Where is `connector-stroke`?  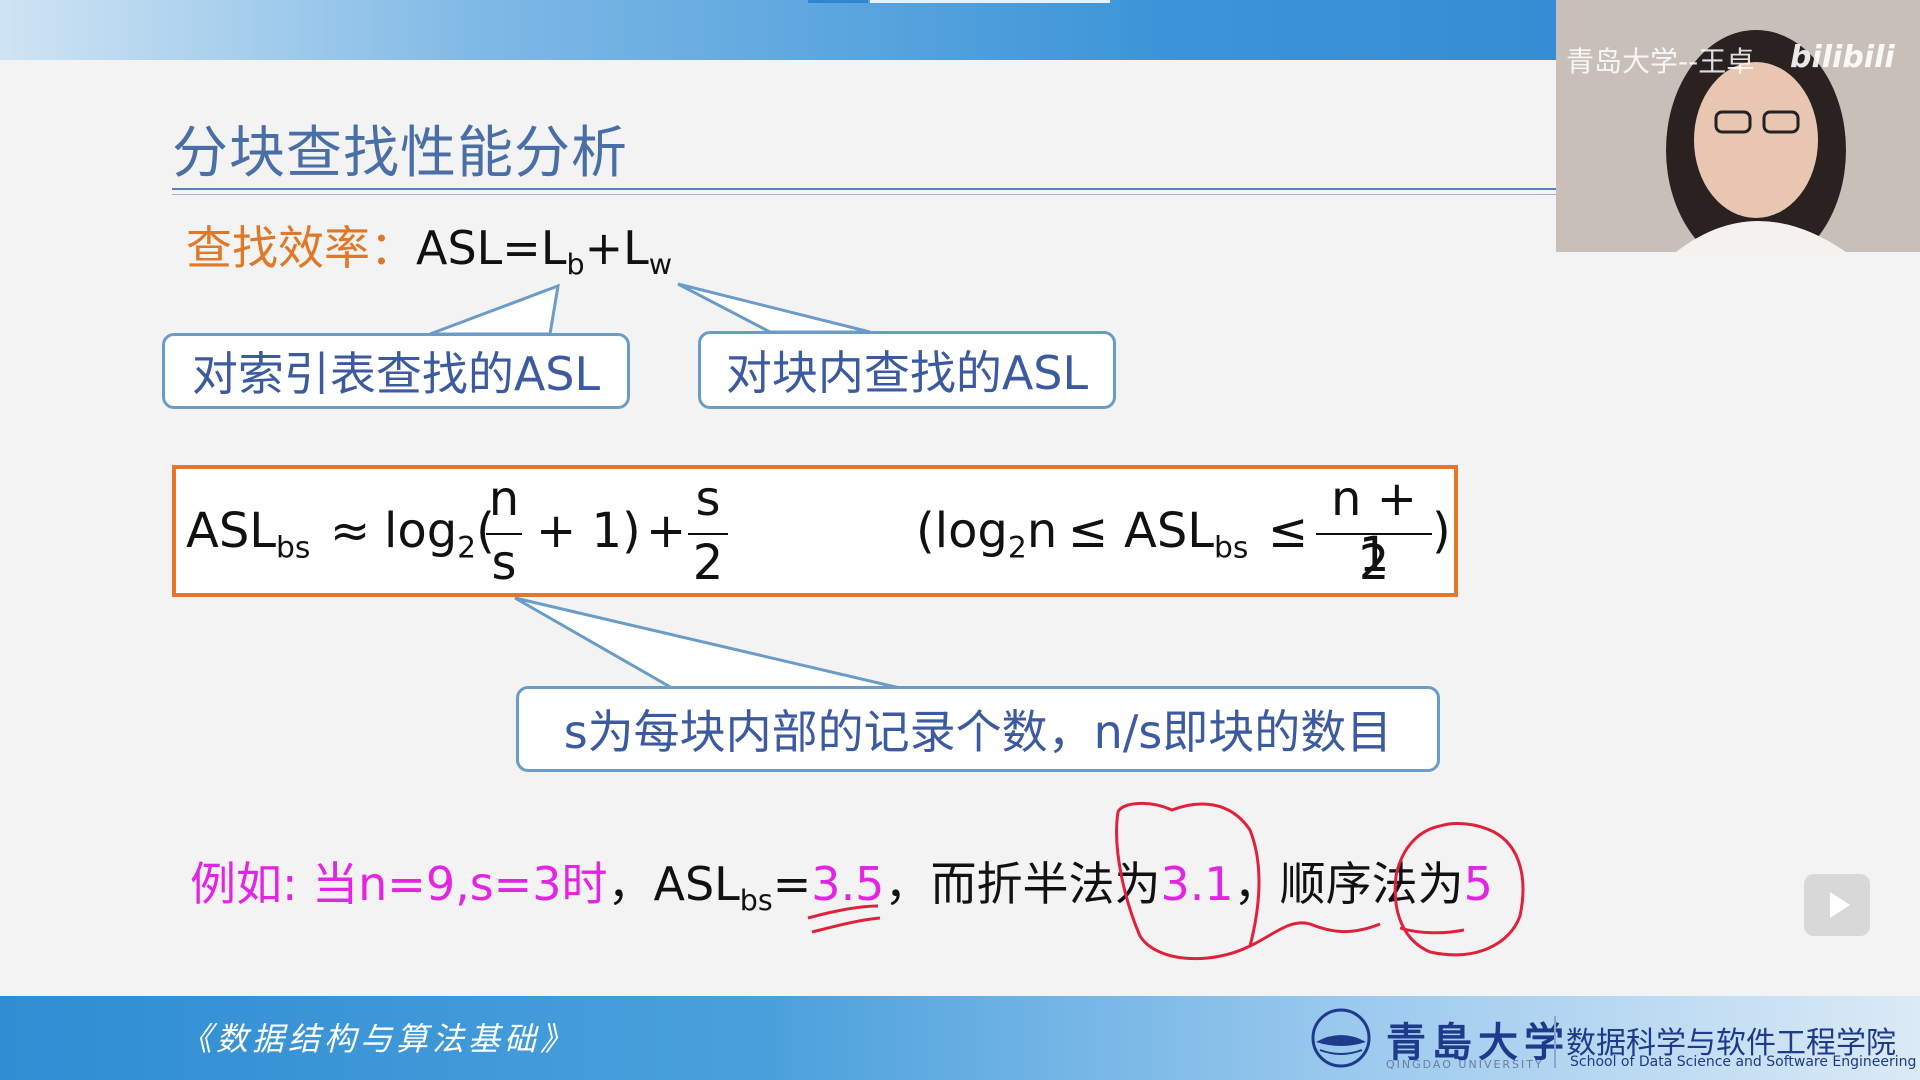
connector-stroke is located at coordinates (1315, 934).